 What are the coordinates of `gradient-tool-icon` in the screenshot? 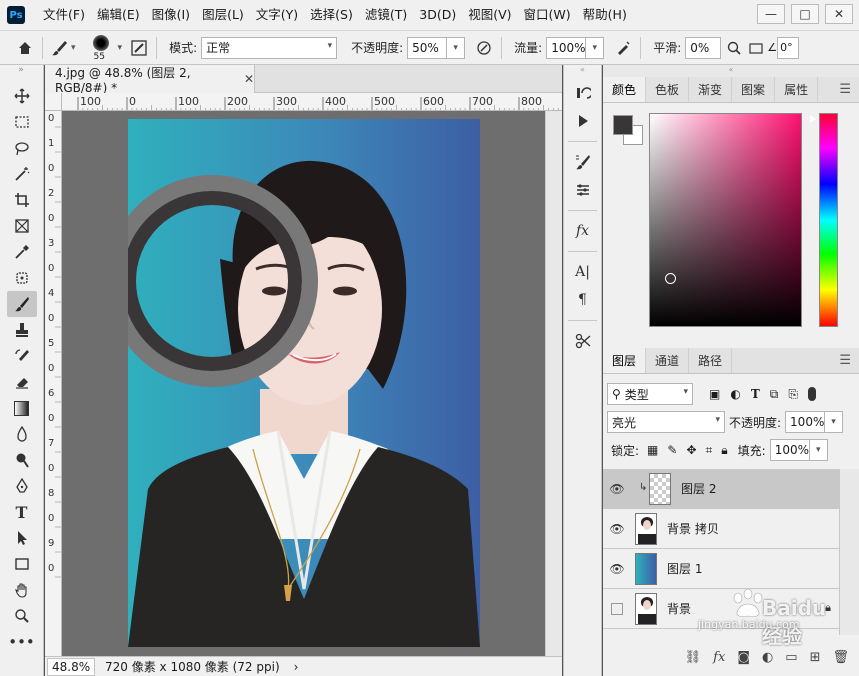 It's located at (22, 408).